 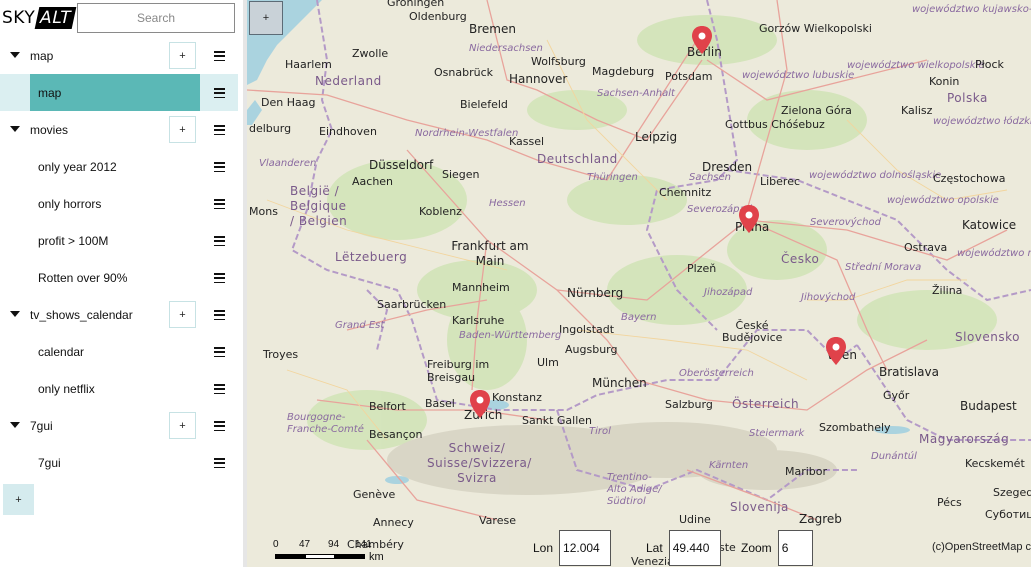 What do you see at coordinates (971, 9) in the screenshot?
I see `map-label: województwo kujawsko-pomorskie` at bounding box center [971, 9].